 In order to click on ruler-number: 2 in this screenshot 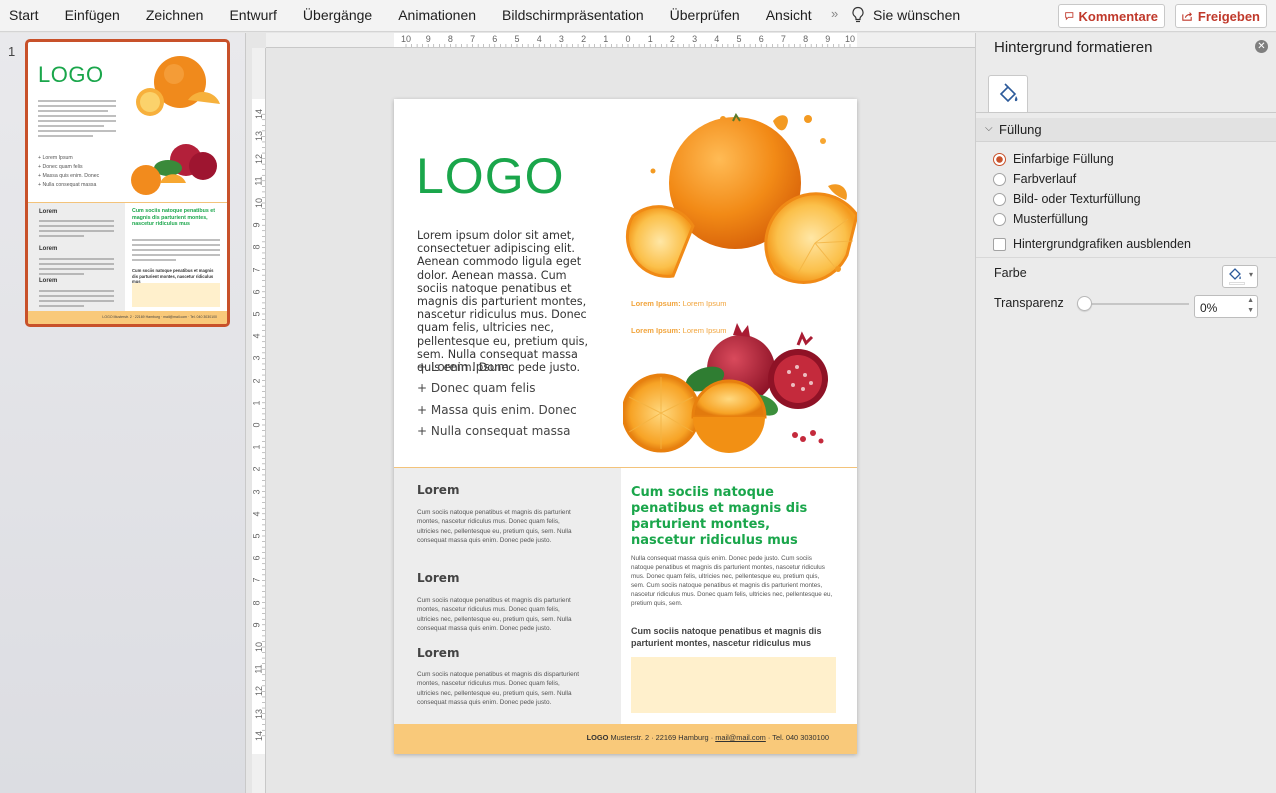, I will do `click(257, 469)`.